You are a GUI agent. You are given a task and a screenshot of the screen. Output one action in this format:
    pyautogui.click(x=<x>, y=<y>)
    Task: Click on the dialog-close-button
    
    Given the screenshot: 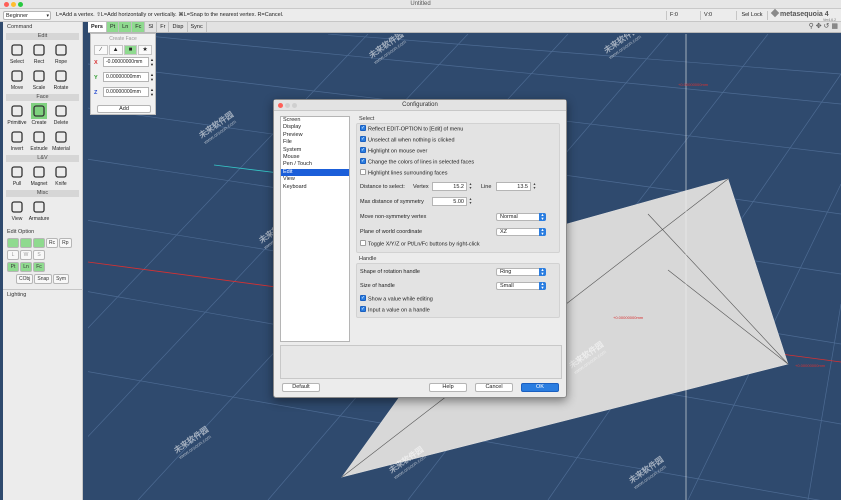 What is the action you would take?
    pyautogui.click(x=280, y=105)
    